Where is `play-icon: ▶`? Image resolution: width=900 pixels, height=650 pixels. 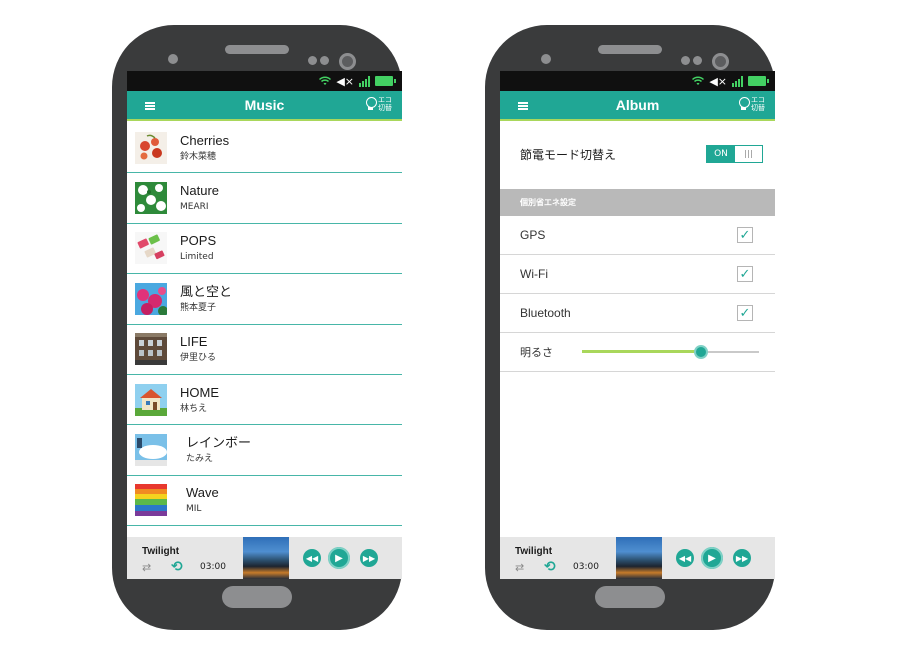
play-icon: ▶ is located at coordinates (712, 558).